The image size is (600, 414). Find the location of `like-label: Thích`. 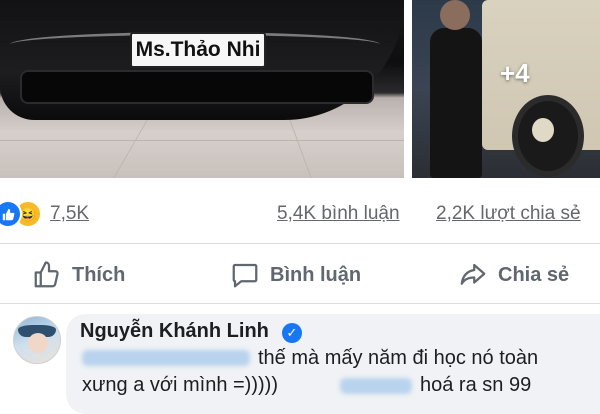

like-label: Thích is located at coordinates (99, 274).